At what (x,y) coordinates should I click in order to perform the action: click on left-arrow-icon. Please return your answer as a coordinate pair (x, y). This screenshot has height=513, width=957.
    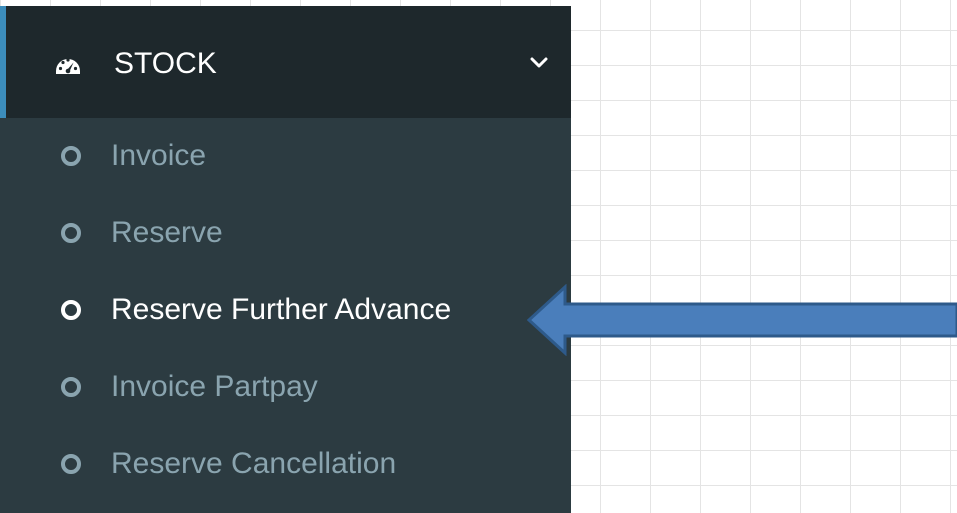
    Looking at the image, I should click on (742, 320).